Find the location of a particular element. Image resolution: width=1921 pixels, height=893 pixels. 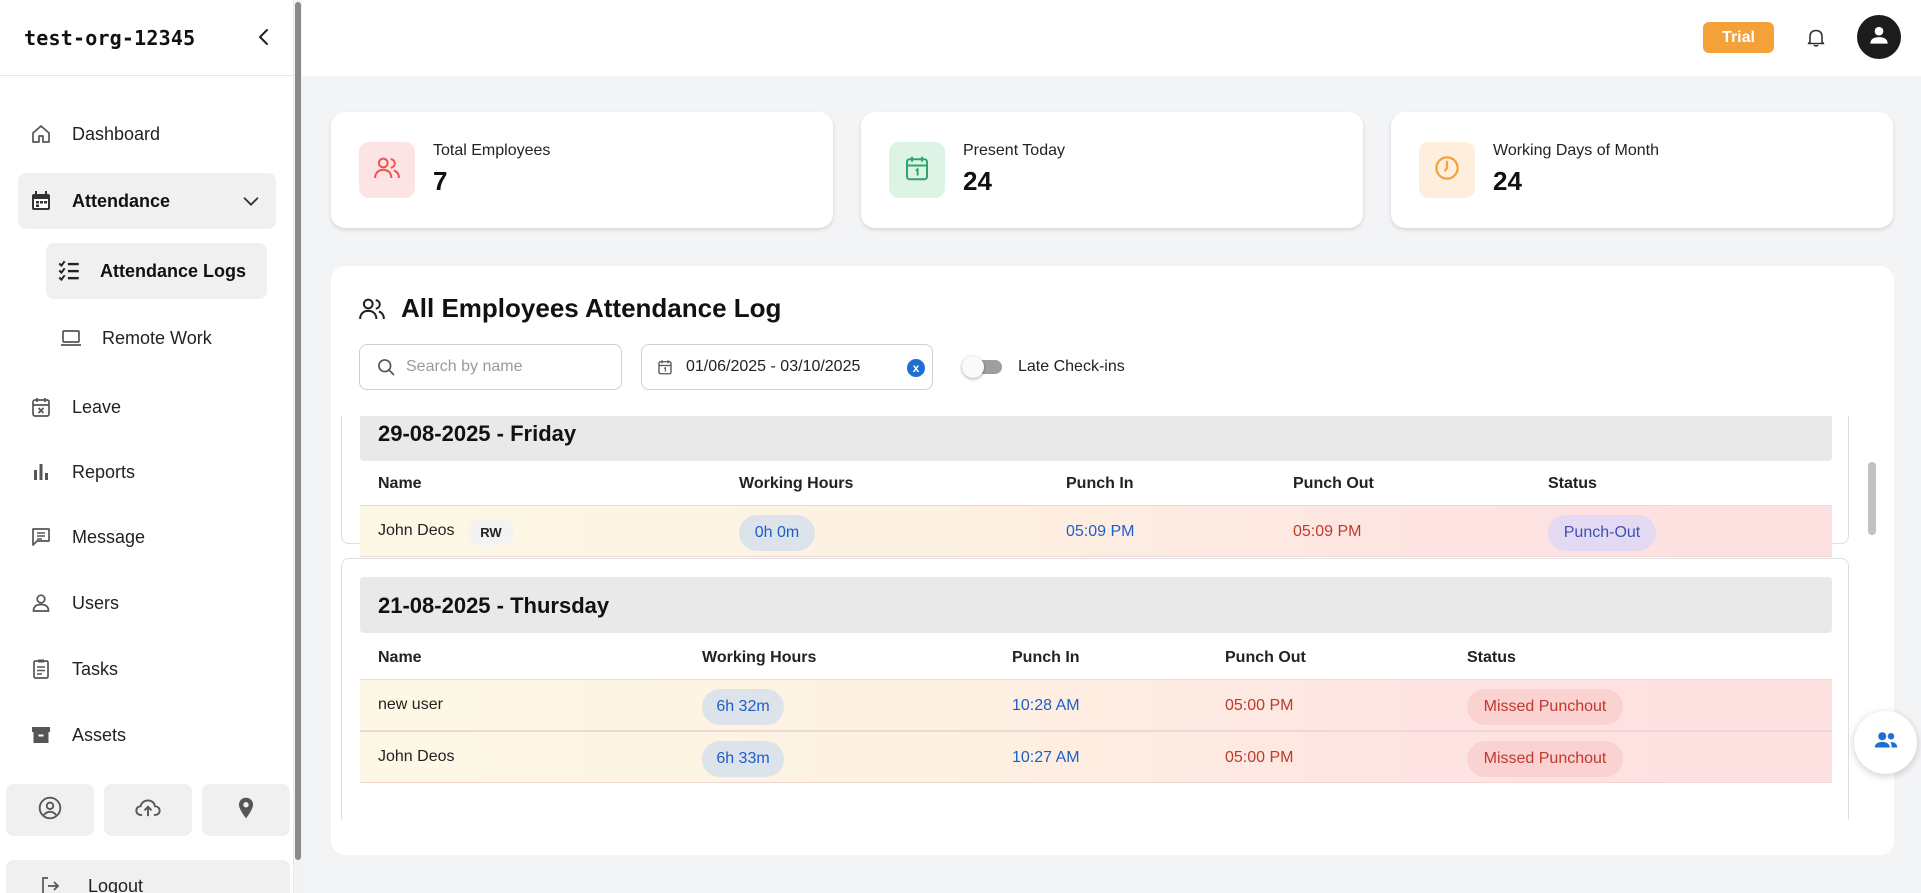

home-icon is located at coordinates (41, 134).